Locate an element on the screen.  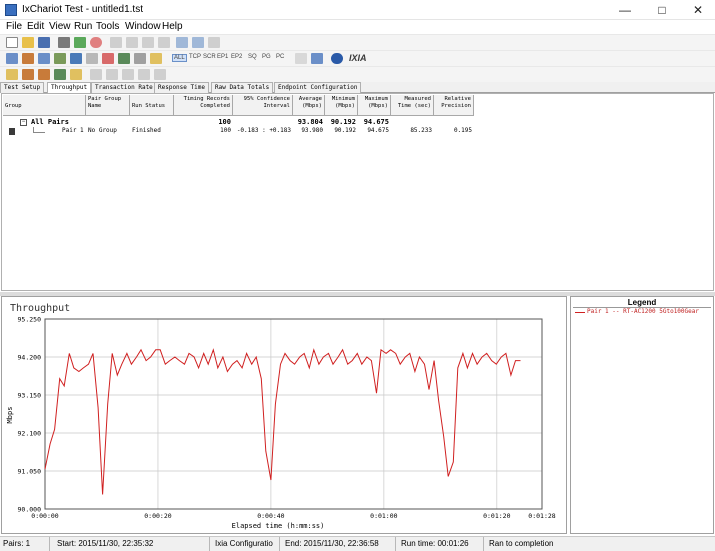
filter-pg-button: PG is located at coordinates (266, 57).